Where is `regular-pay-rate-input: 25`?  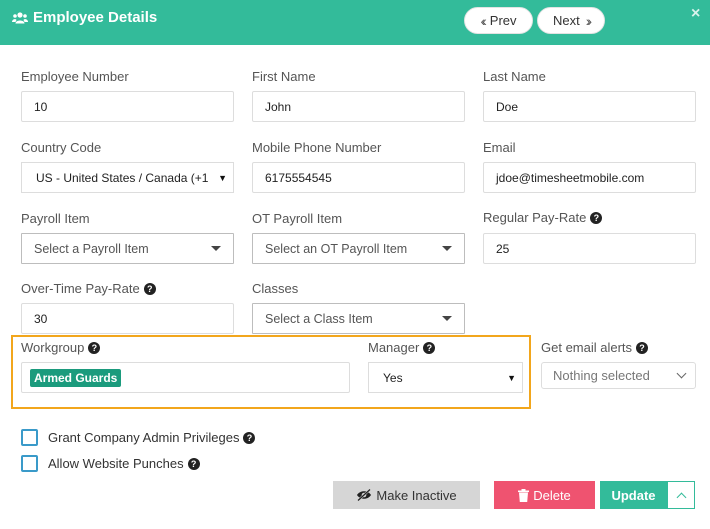 regular-pay-rate-input: 25 is located at coordinates (589, 248).